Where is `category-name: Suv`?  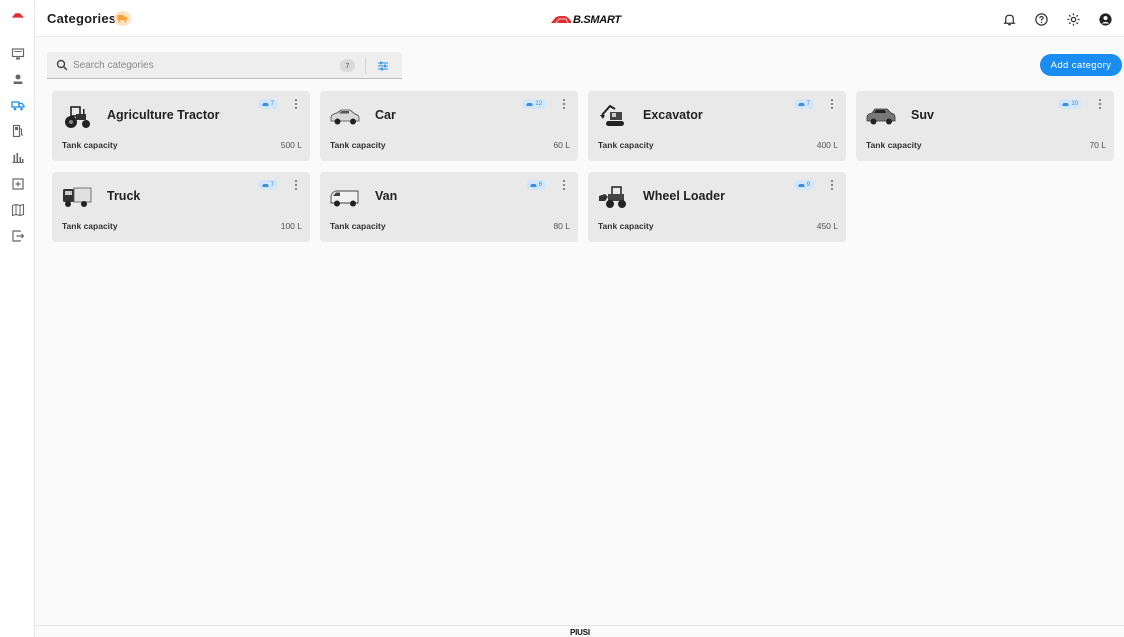 category-name: Suv is located at coordinates (922, 115).